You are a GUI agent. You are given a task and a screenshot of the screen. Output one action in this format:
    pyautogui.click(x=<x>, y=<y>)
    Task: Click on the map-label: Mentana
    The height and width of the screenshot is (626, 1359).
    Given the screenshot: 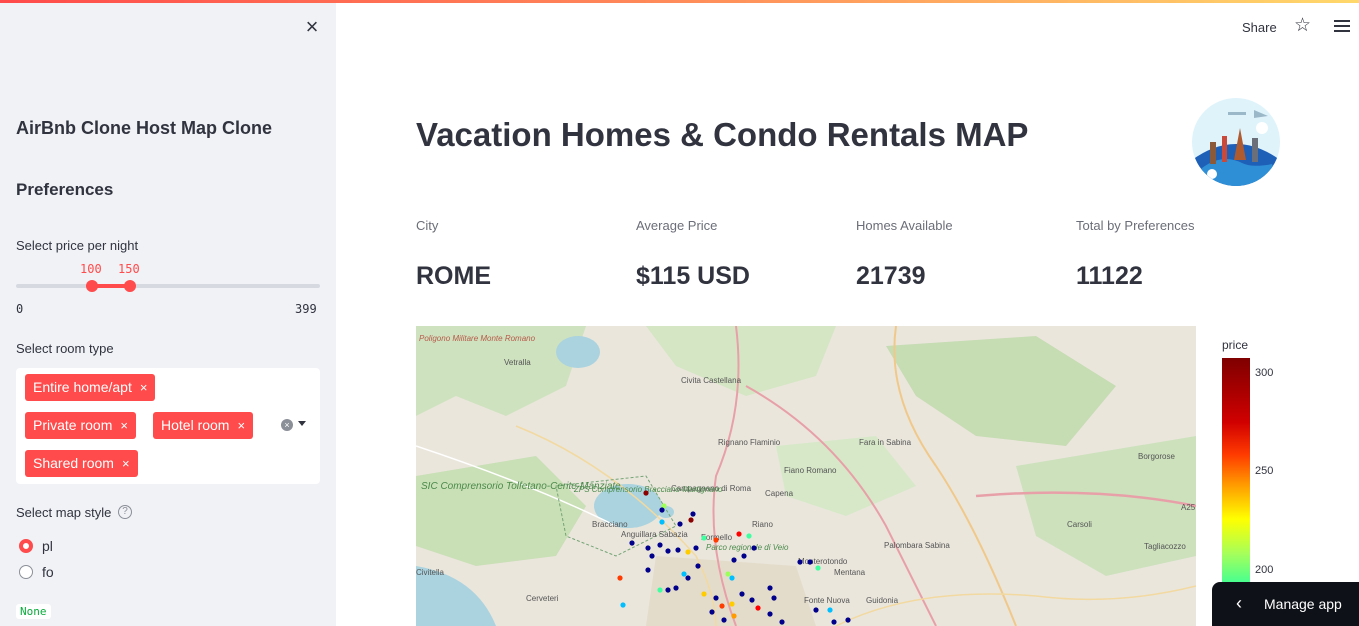 What is the action you would take?
    pyautogui.click(x=850, y=572)
    